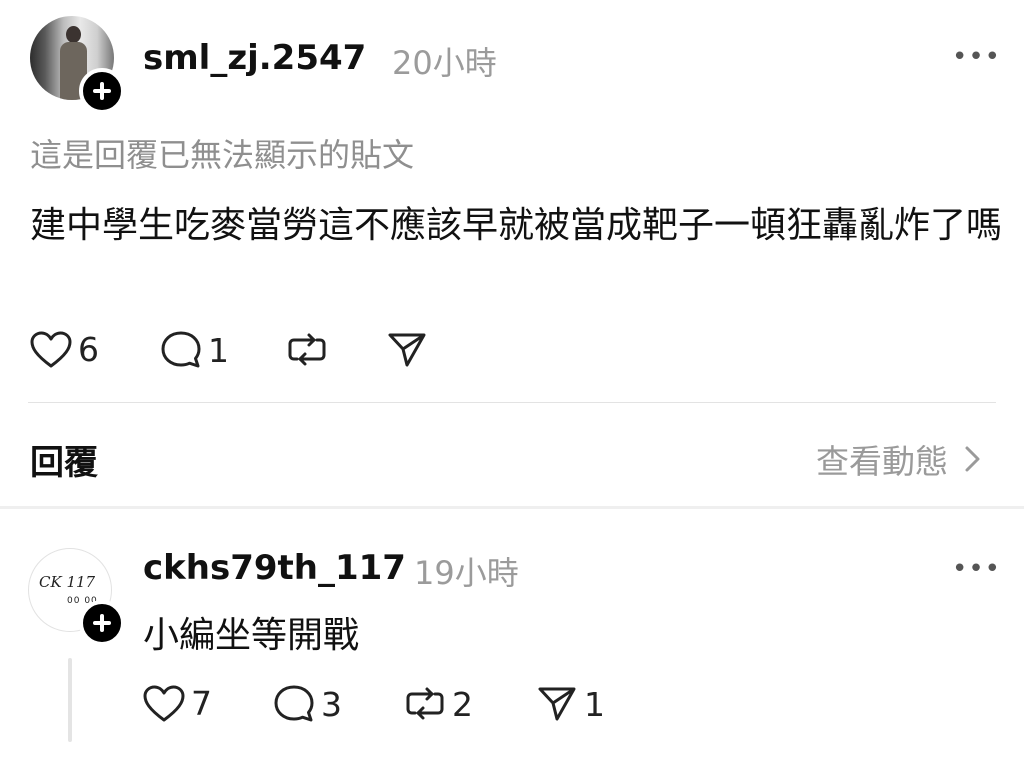  Describe the element at coordinates (70, 700) in the screenshot. I see `thread-line` at that location.